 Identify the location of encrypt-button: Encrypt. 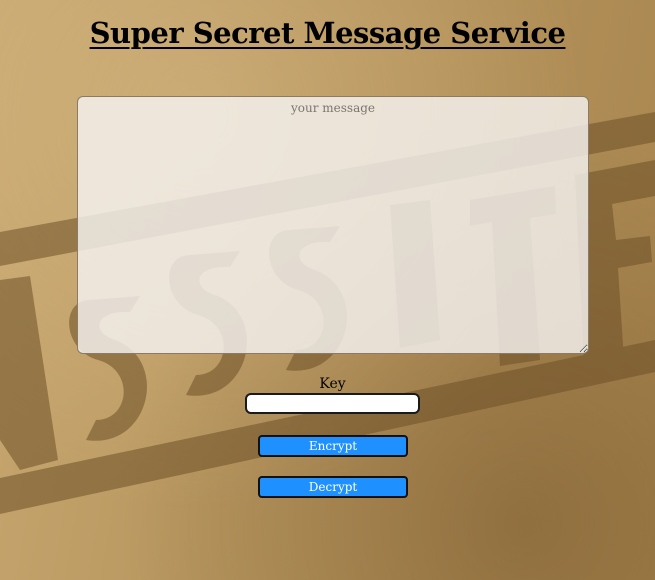
(333, 446).